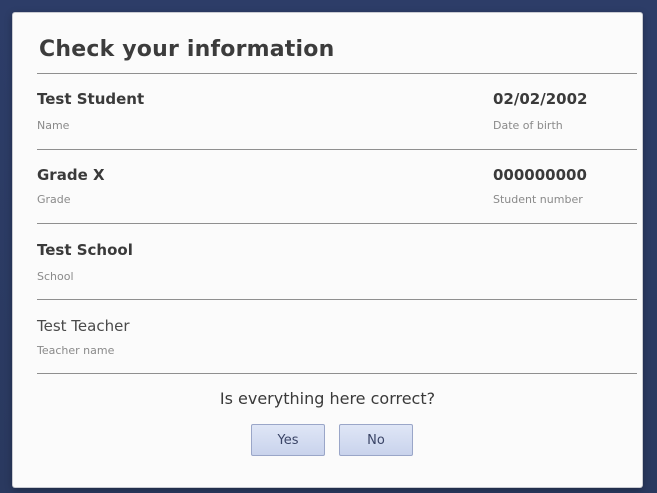  What do you see at coordinates (83, 326) in the screenshot?
I see `teacher-name-value: Test Teacher` at bounding box center [83, 326].